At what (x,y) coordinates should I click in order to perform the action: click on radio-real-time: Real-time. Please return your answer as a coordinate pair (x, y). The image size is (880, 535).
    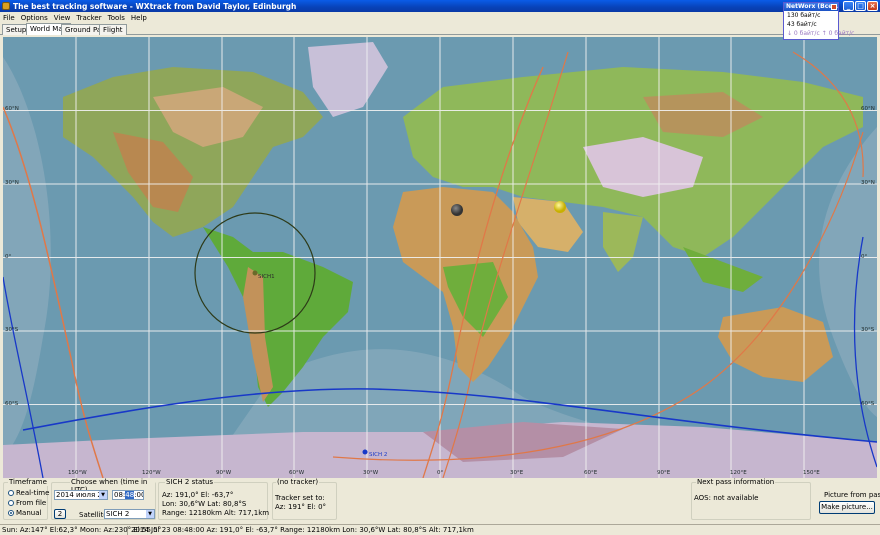
    Looking at the image, I should click on (28, 493).